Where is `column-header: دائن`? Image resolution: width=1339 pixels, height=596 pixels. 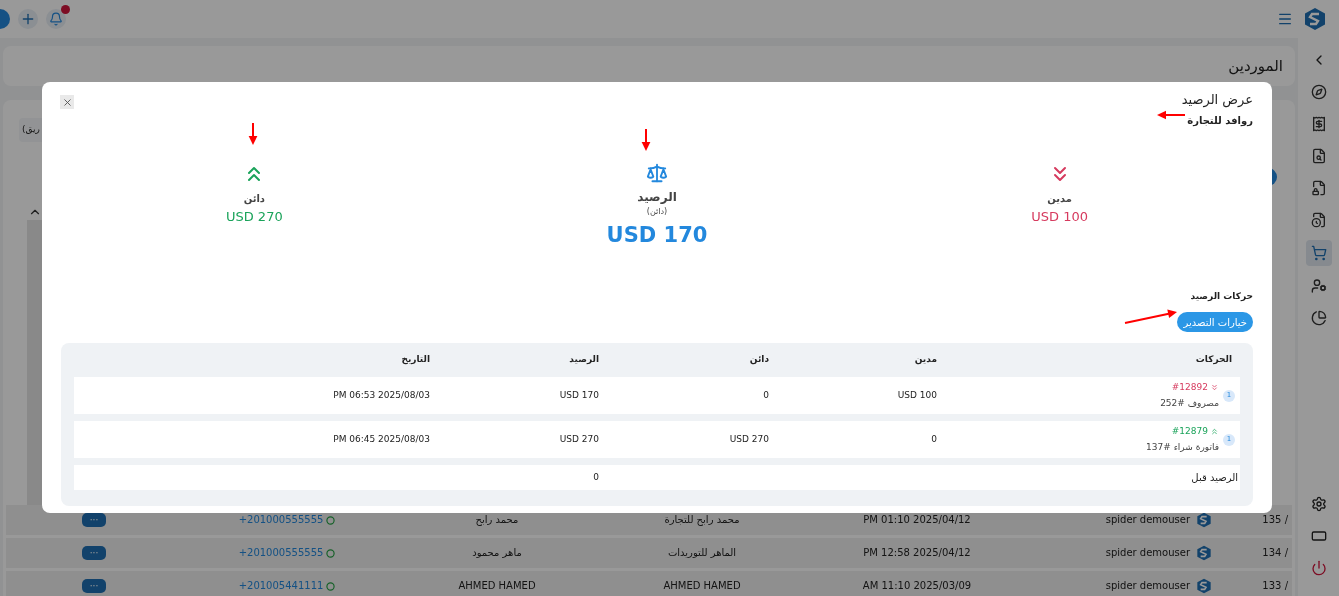
column-header: دائن is located at coordinates (759, 360).